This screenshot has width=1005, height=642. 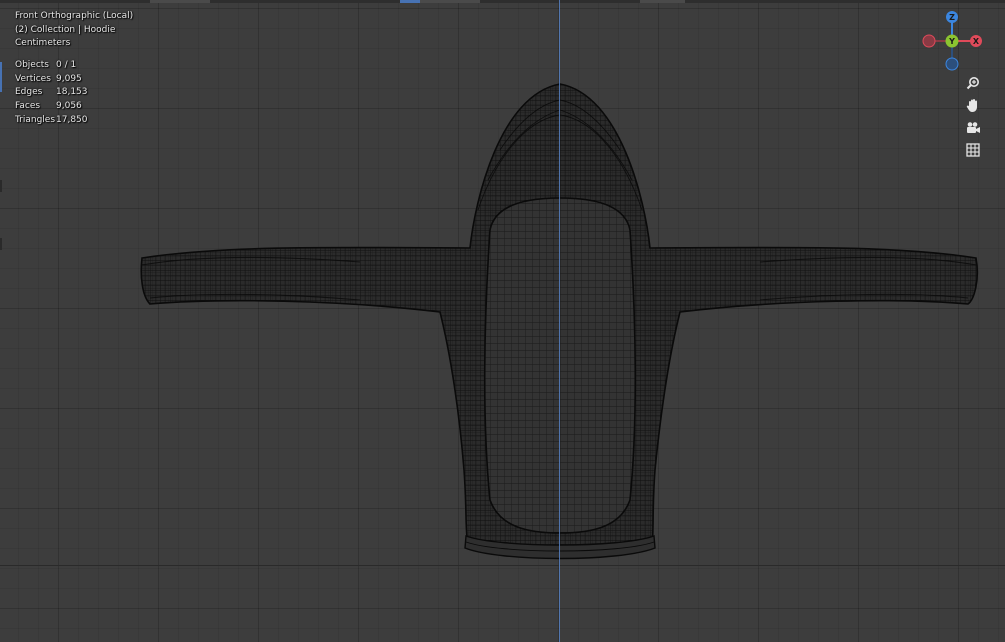 I want to click on gizmo-y-label: Y, so click(x=951, y=41).